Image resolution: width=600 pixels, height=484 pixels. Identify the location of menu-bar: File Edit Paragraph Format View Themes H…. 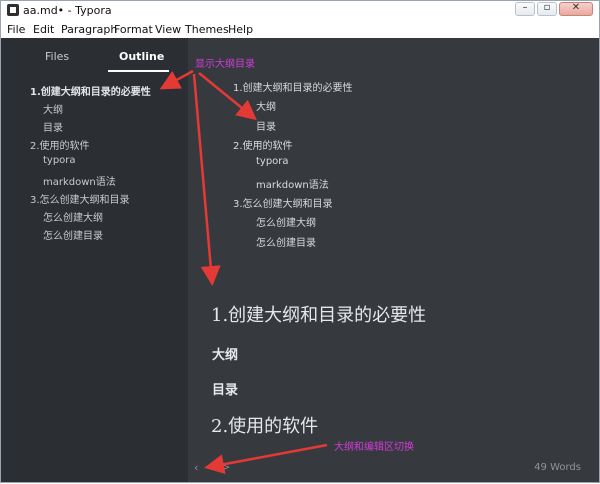
(300, 30).